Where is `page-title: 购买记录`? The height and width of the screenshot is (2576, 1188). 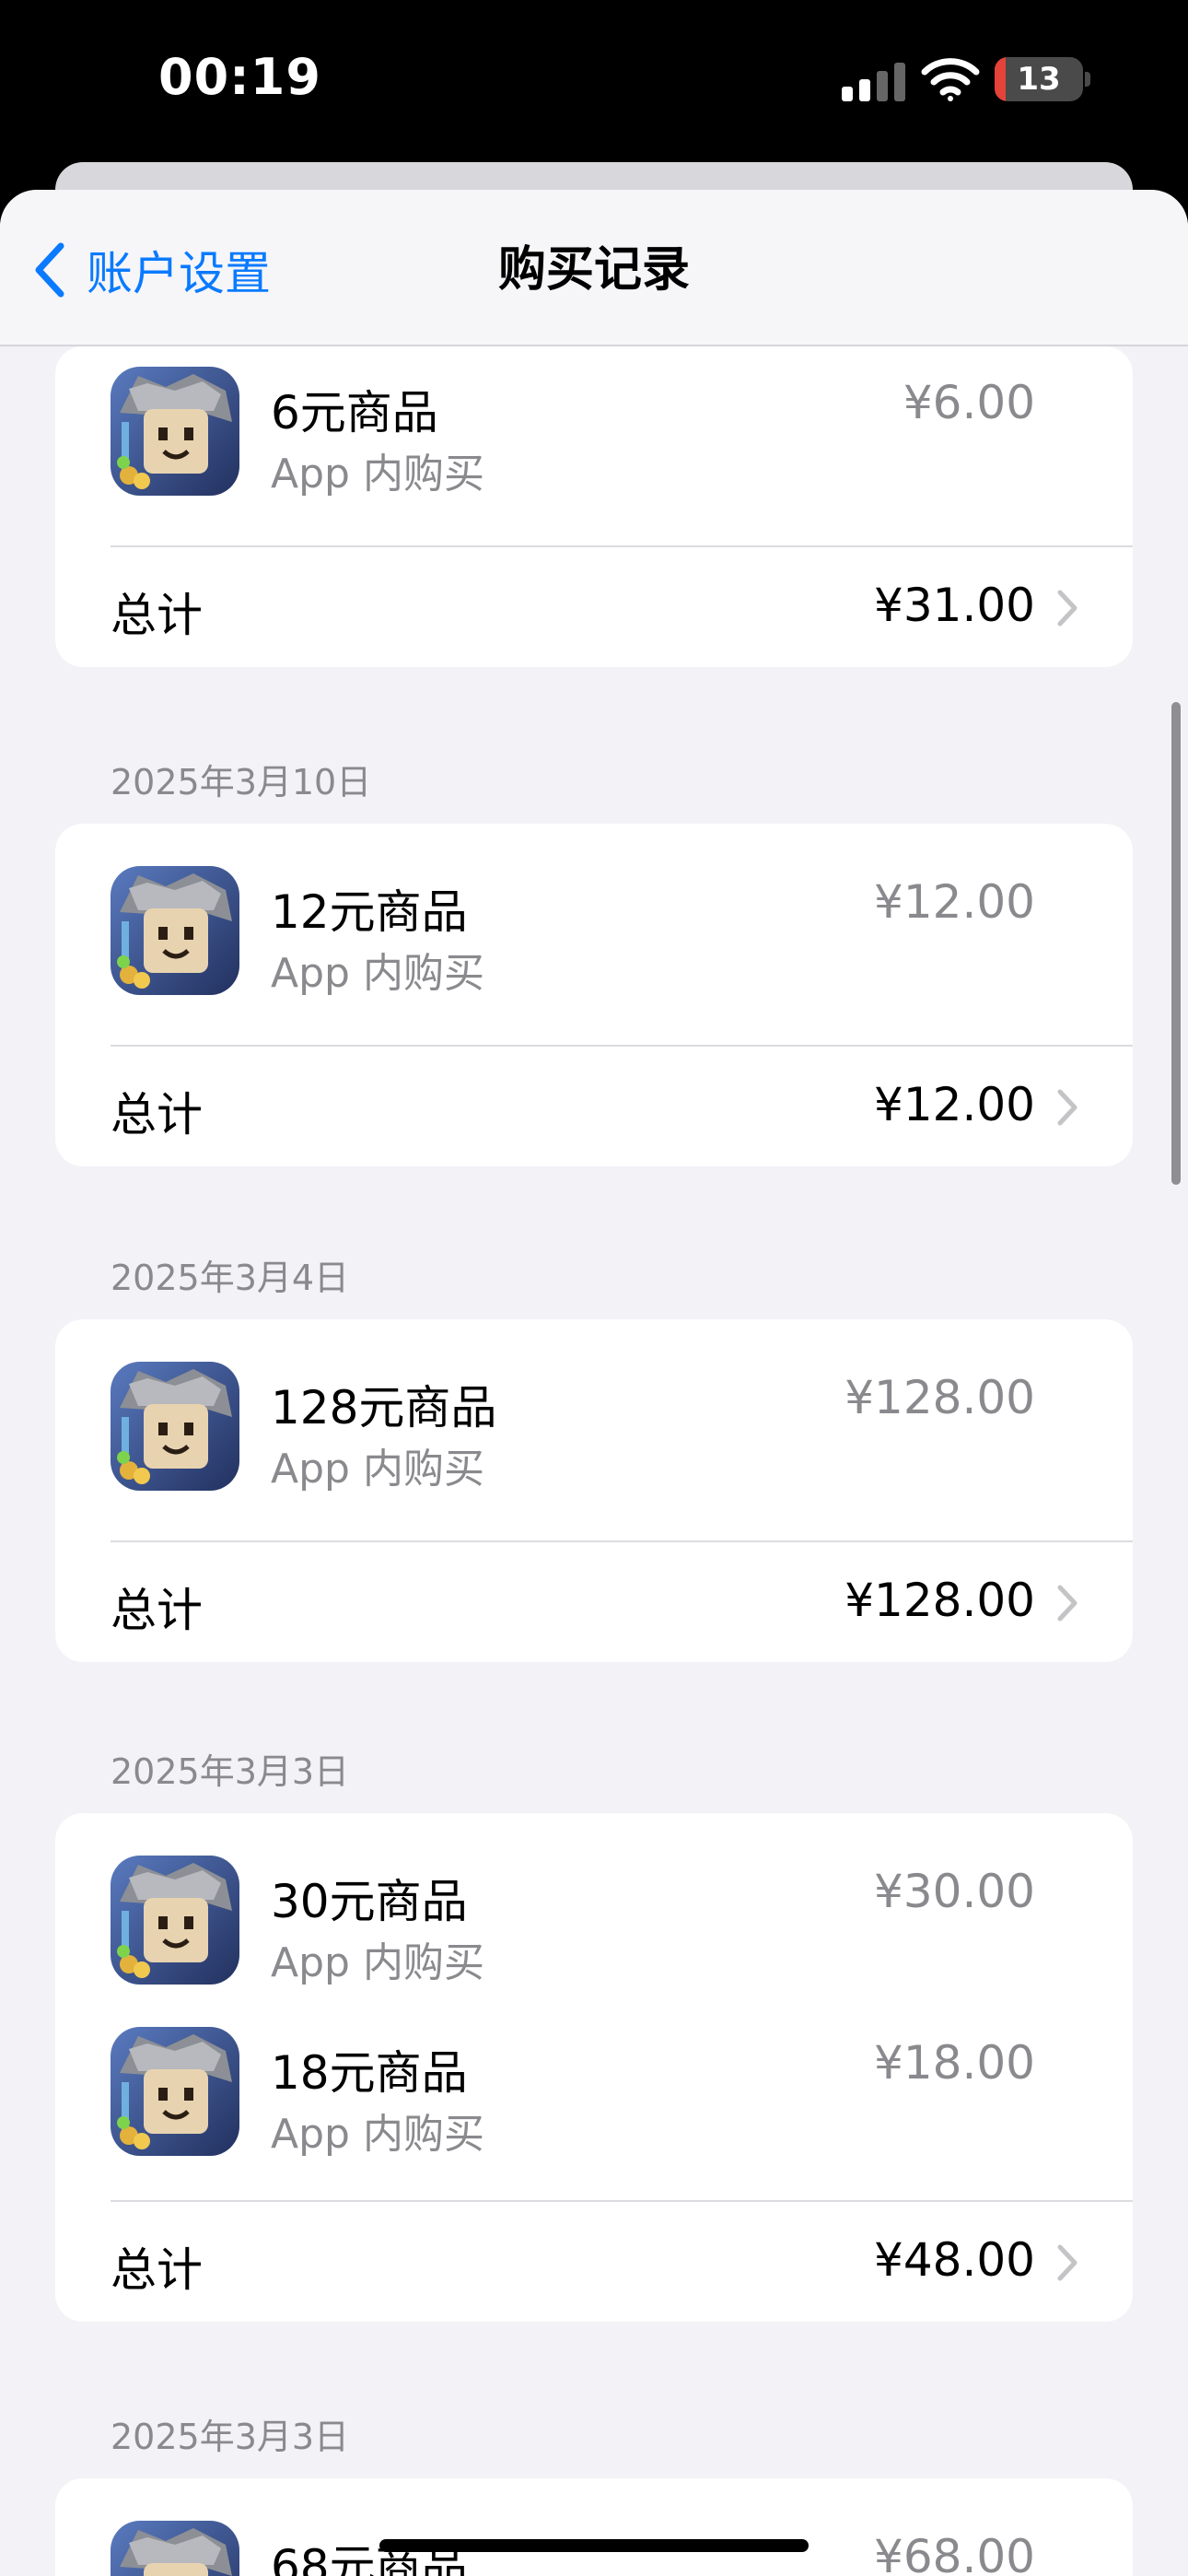
page-title: 购买记录 is located at coordinates (593, 270).